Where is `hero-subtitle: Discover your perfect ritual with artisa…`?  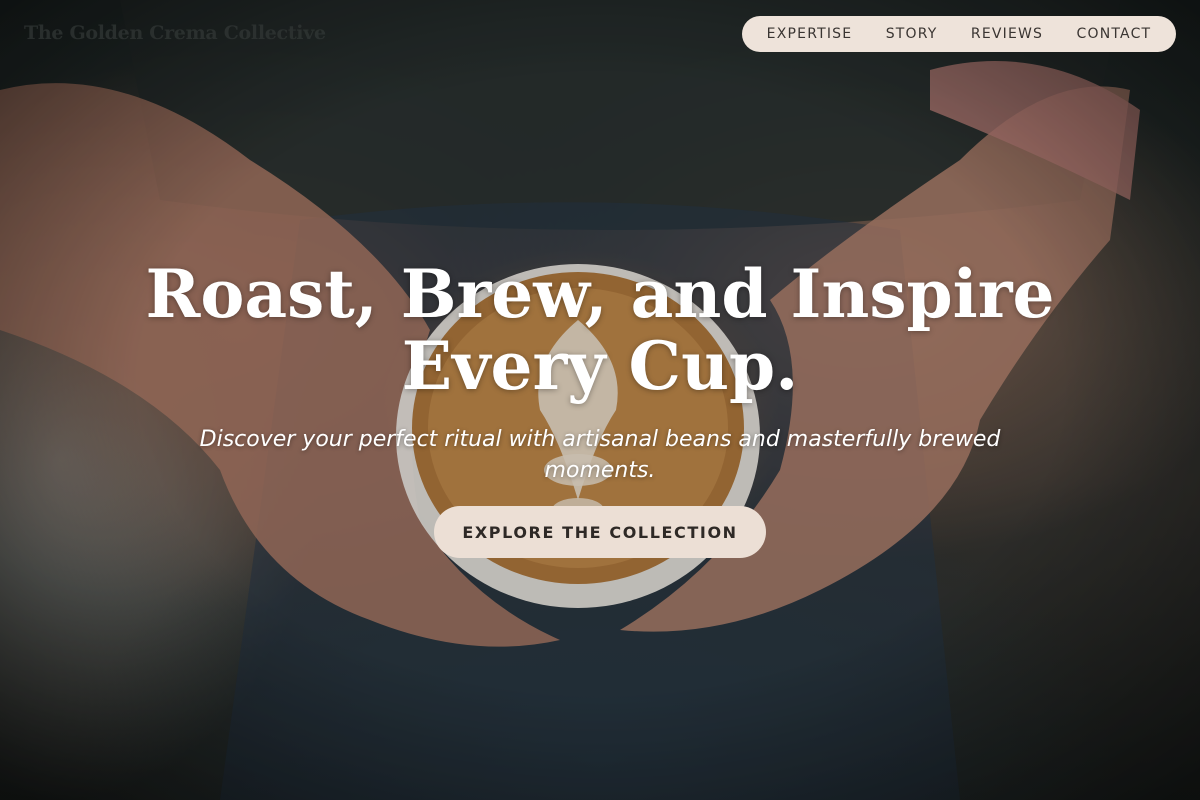
hero-subtitle: Discover your perfect ritual with artisa… is located at coordinates (600, 455).